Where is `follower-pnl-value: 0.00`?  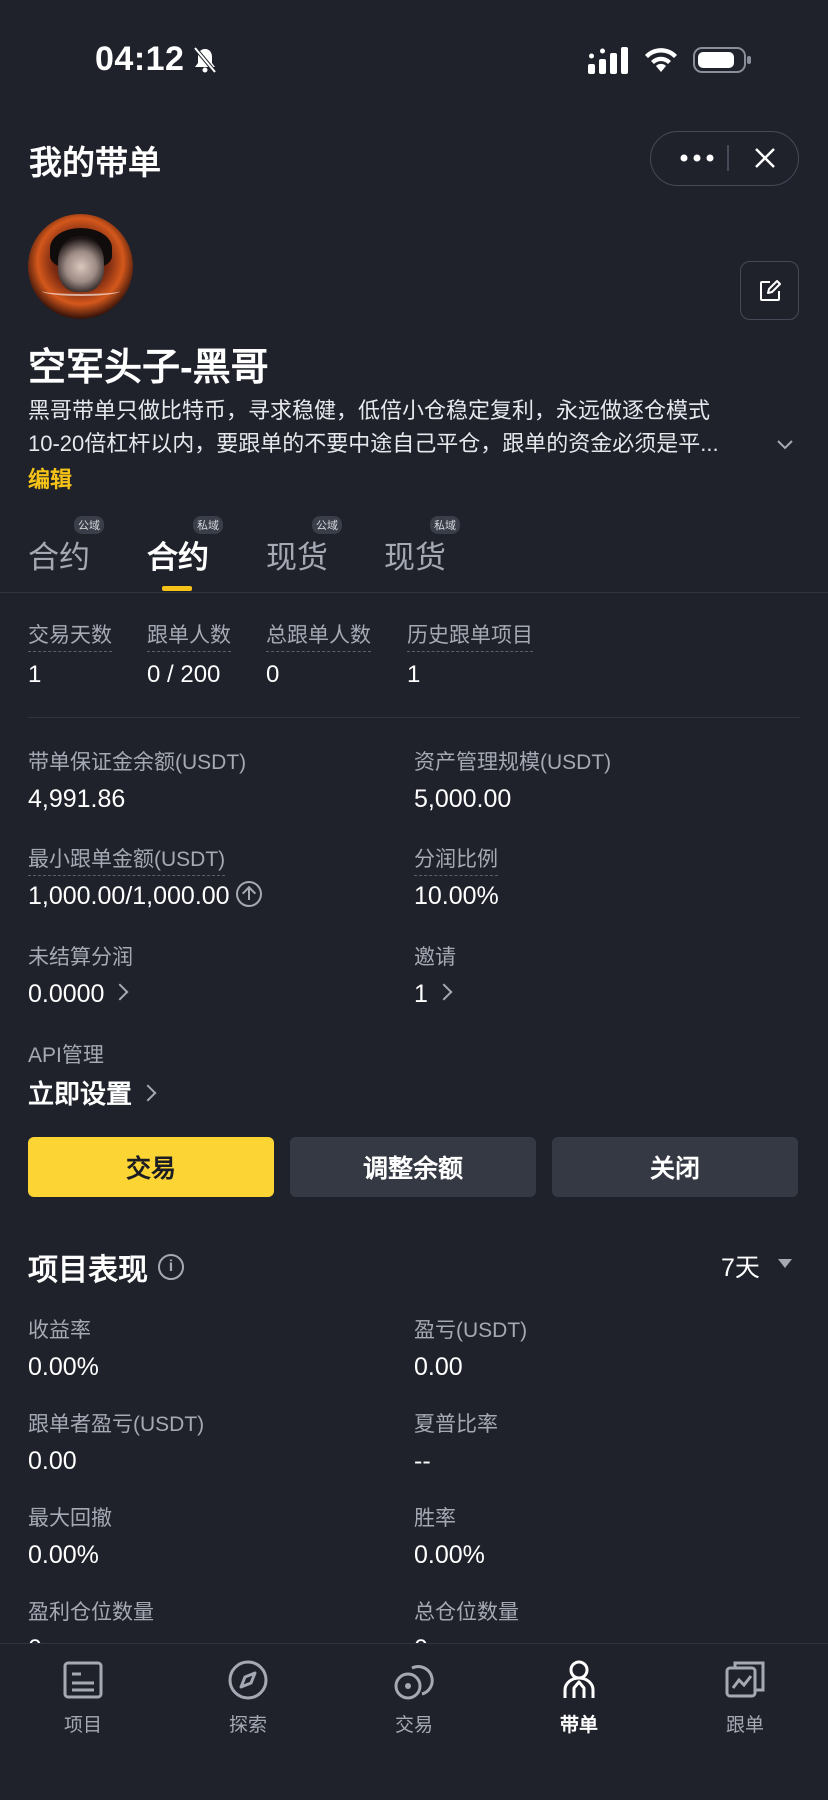 follower-pnl-value: 0.00 is located at coordinates (52, 1461).